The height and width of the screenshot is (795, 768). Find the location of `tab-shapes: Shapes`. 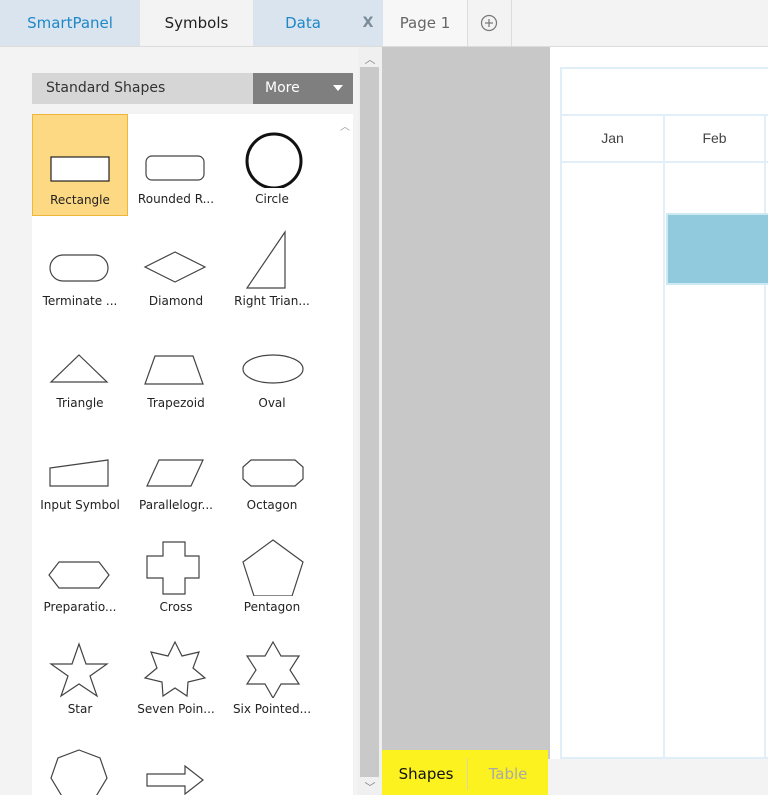

tab-shapes: Shapes is located at coordinates (426, 774).